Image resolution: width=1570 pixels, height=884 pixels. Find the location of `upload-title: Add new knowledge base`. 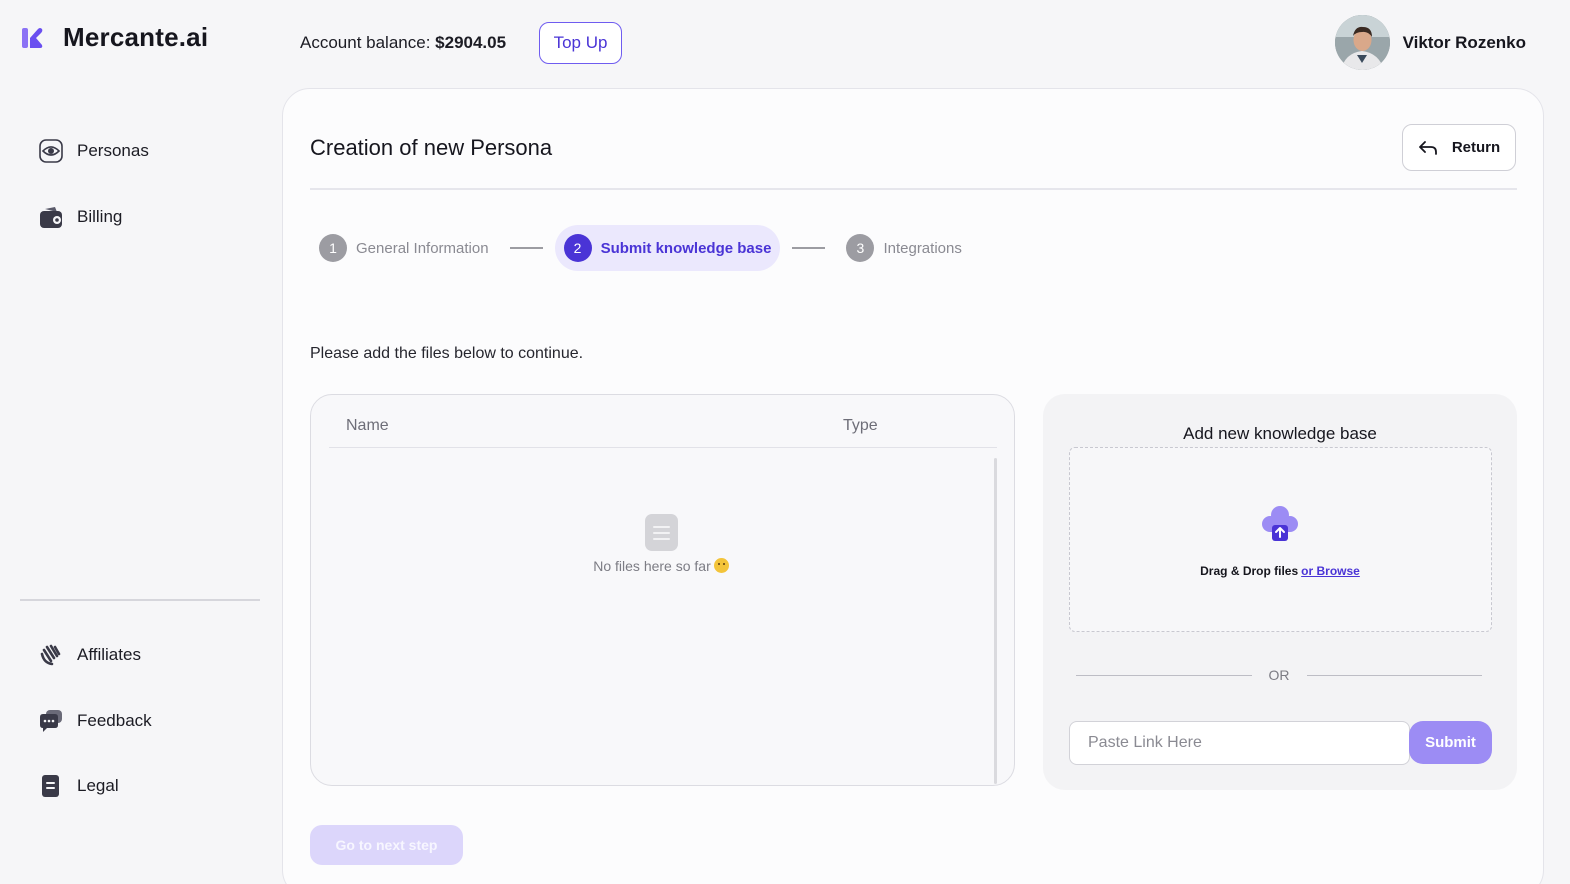

upload-title: Add new knowledge base is located at coordinates (1280, 433).